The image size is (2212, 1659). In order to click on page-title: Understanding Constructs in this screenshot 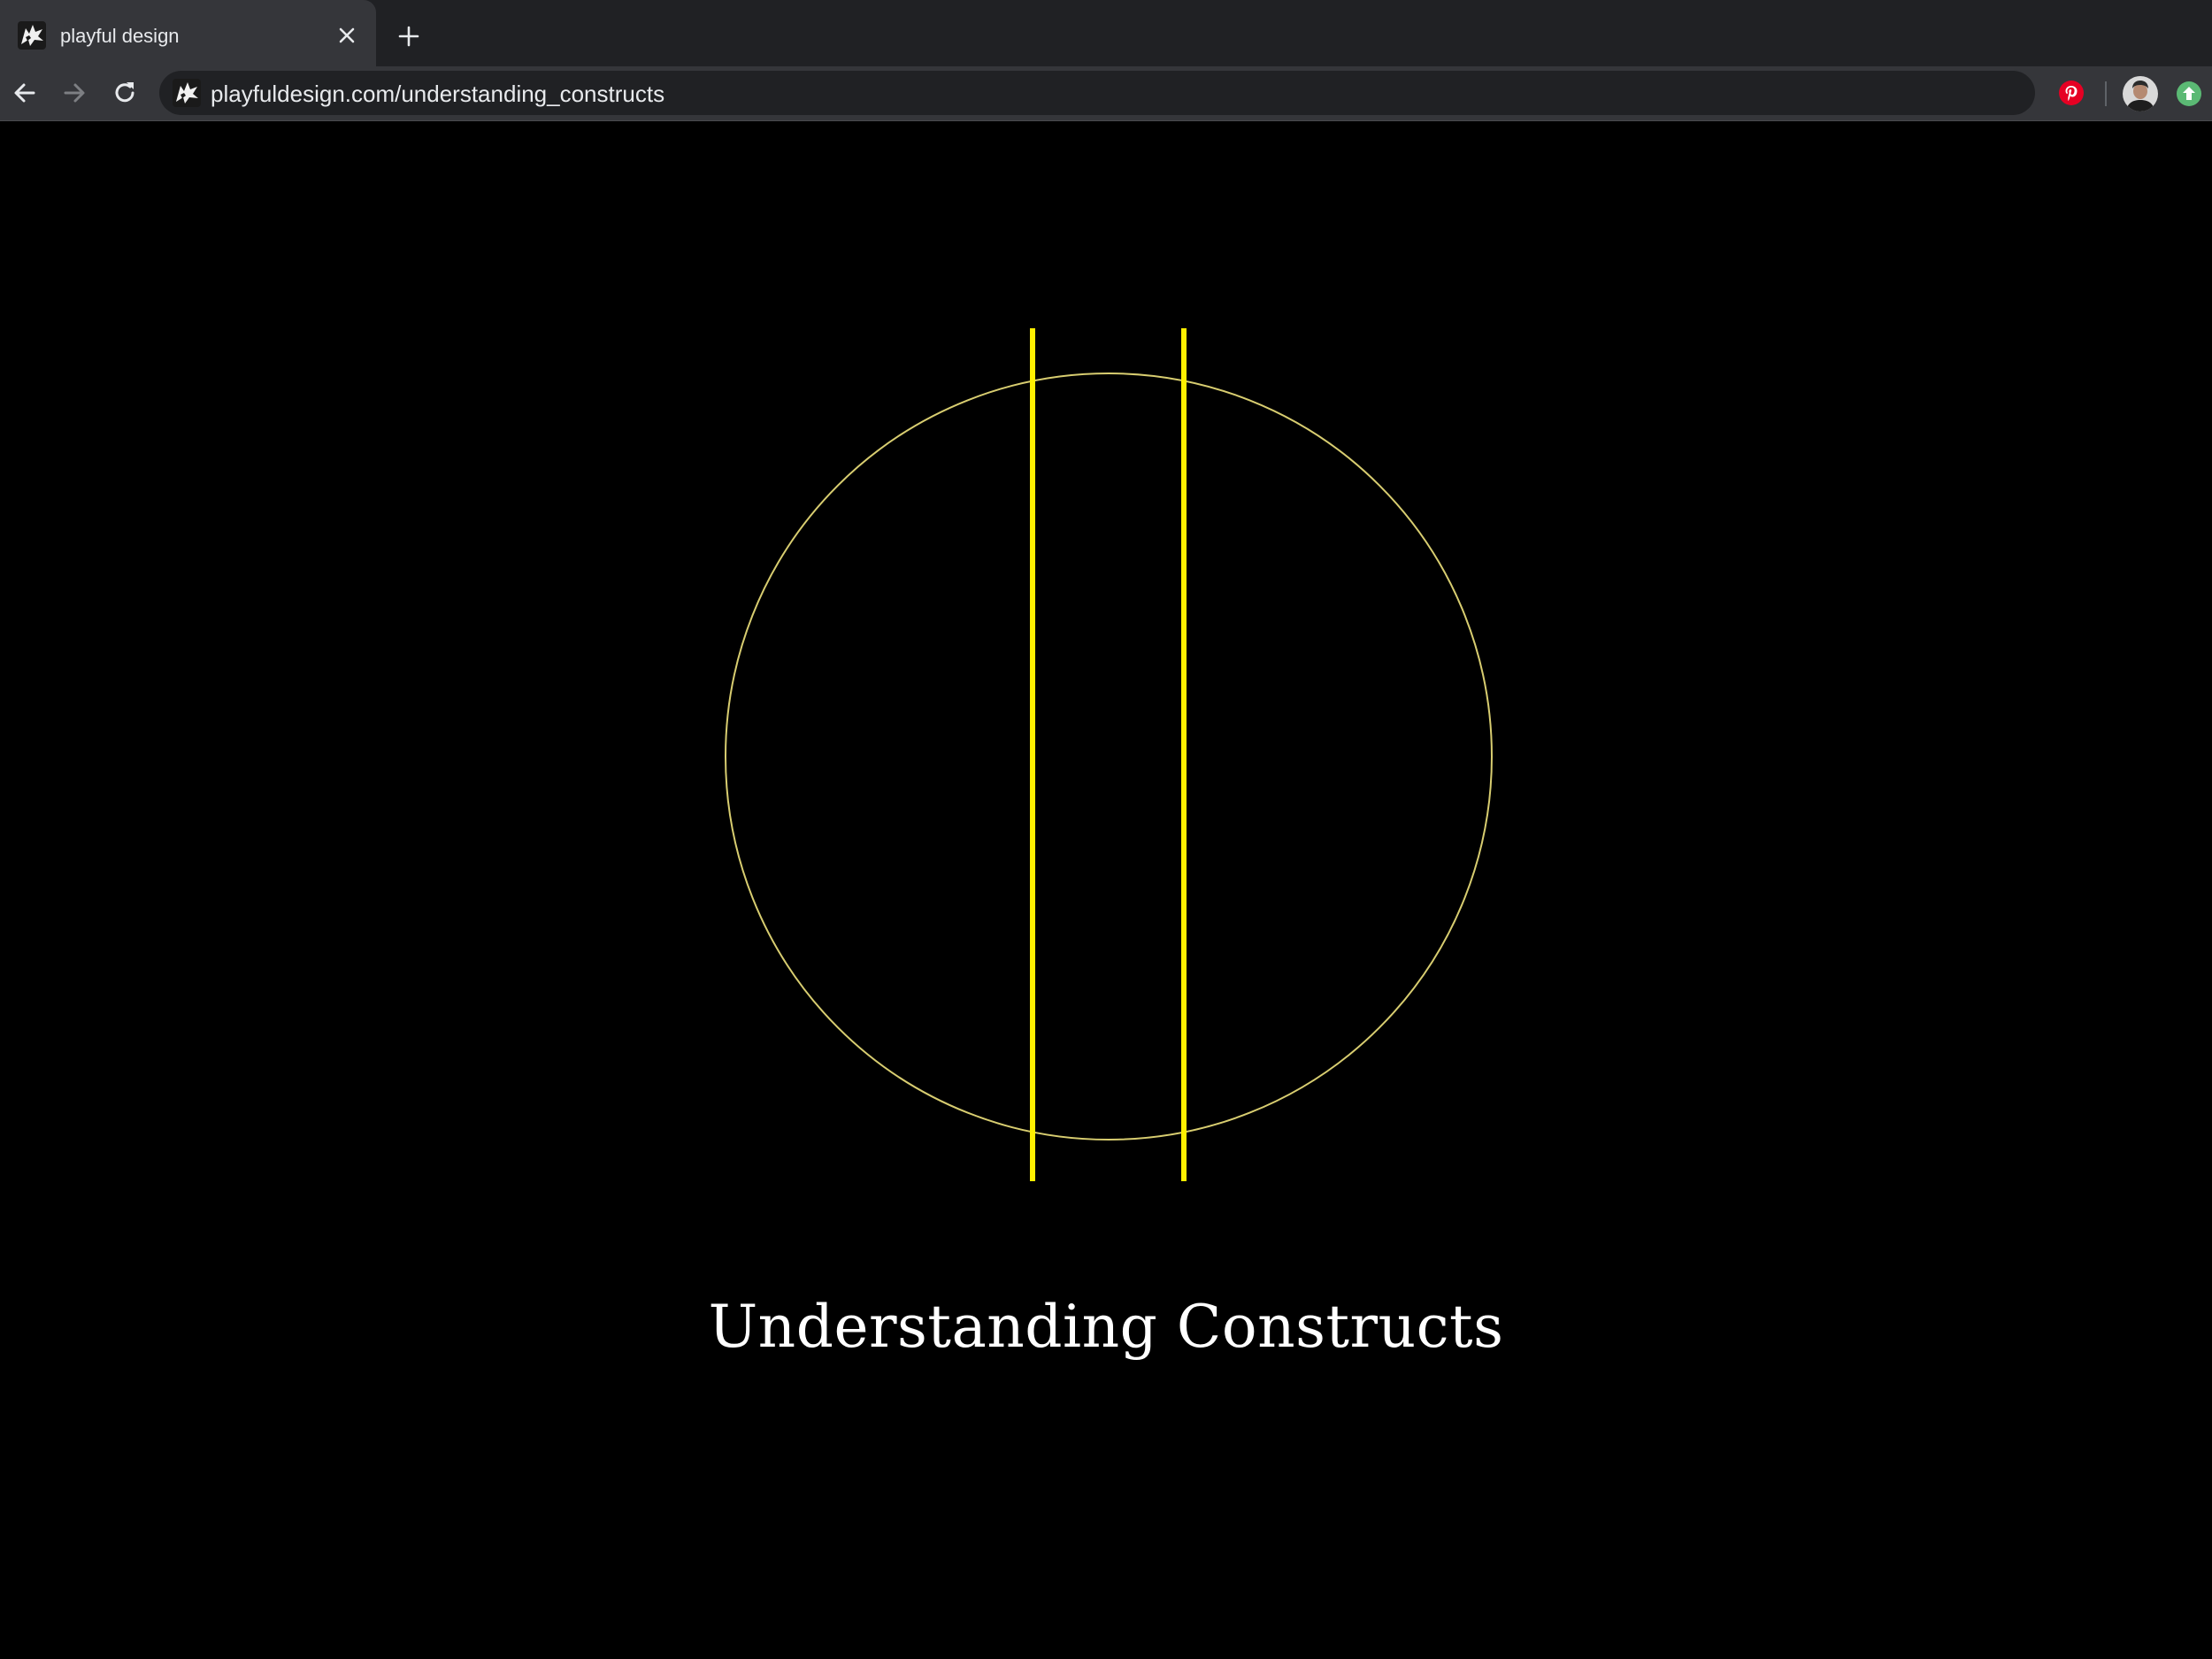, I will do `click(1106, 1327)`.